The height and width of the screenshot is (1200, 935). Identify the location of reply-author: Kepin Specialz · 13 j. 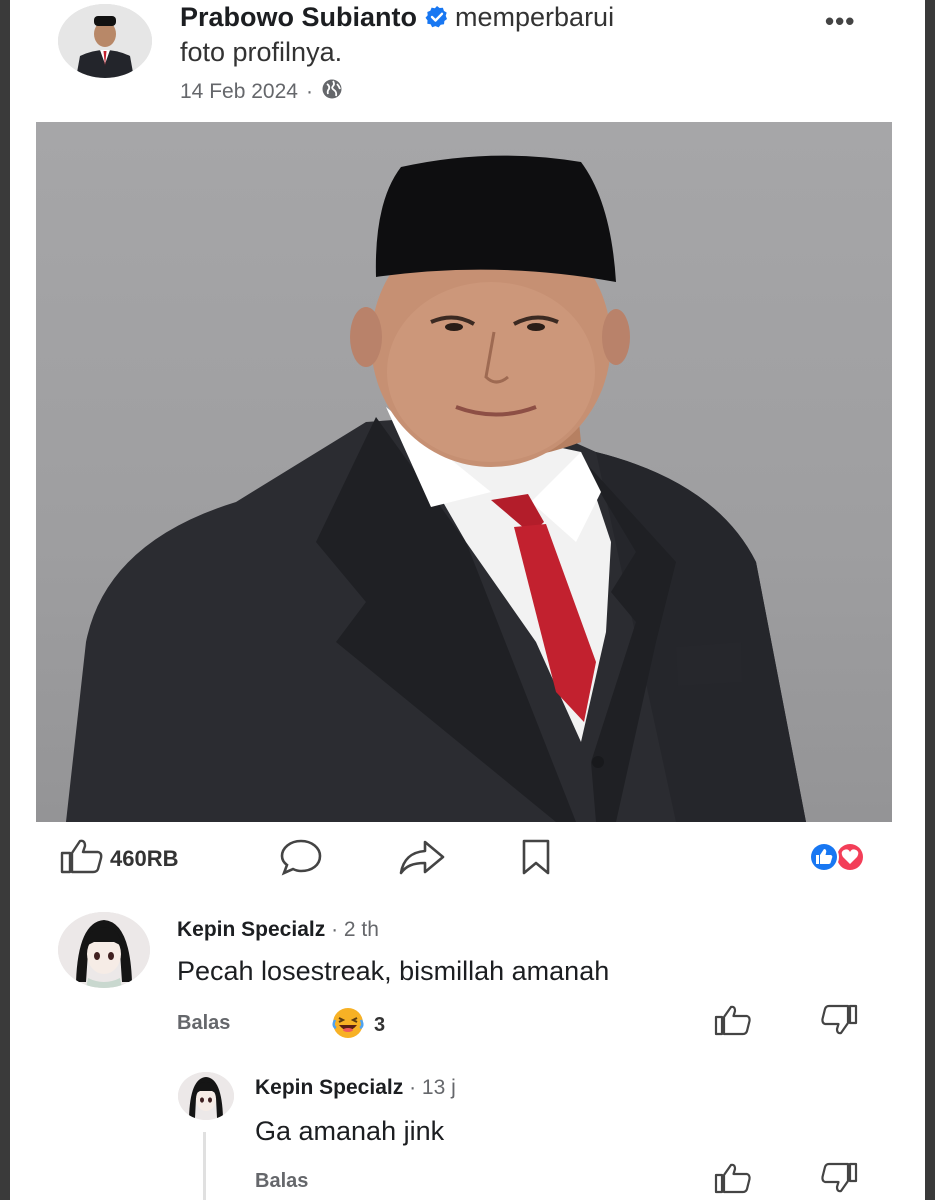
(355, 1088).